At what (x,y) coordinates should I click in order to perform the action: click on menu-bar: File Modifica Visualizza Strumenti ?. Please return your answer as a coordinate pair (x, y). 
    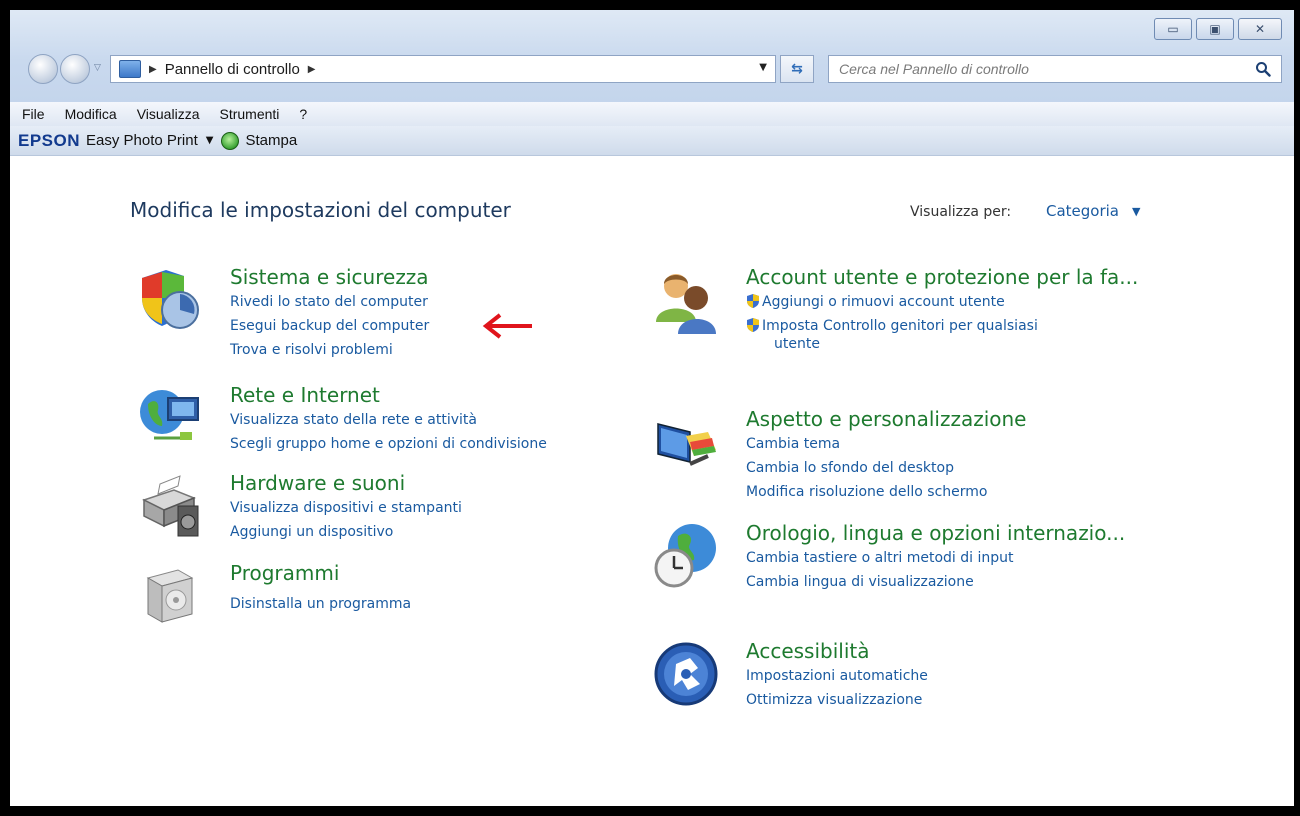
    Looking at the image, I should click on (652, 114).